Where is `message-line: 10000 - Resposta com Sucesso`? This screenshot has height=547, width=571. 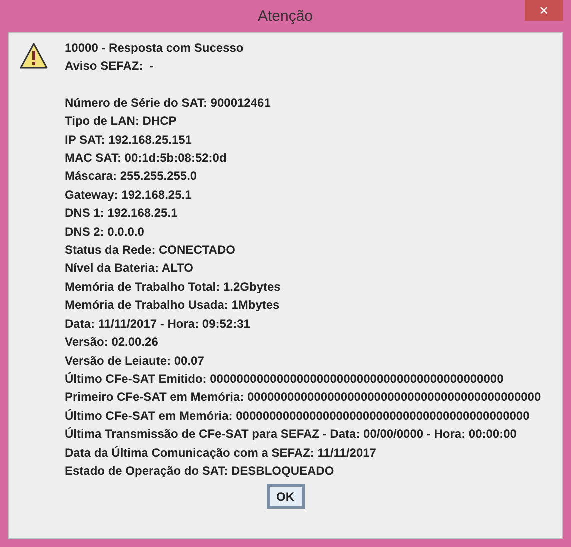 message-line: 10000 - Resposta com Sucesso is located at coordinates (155, 48).